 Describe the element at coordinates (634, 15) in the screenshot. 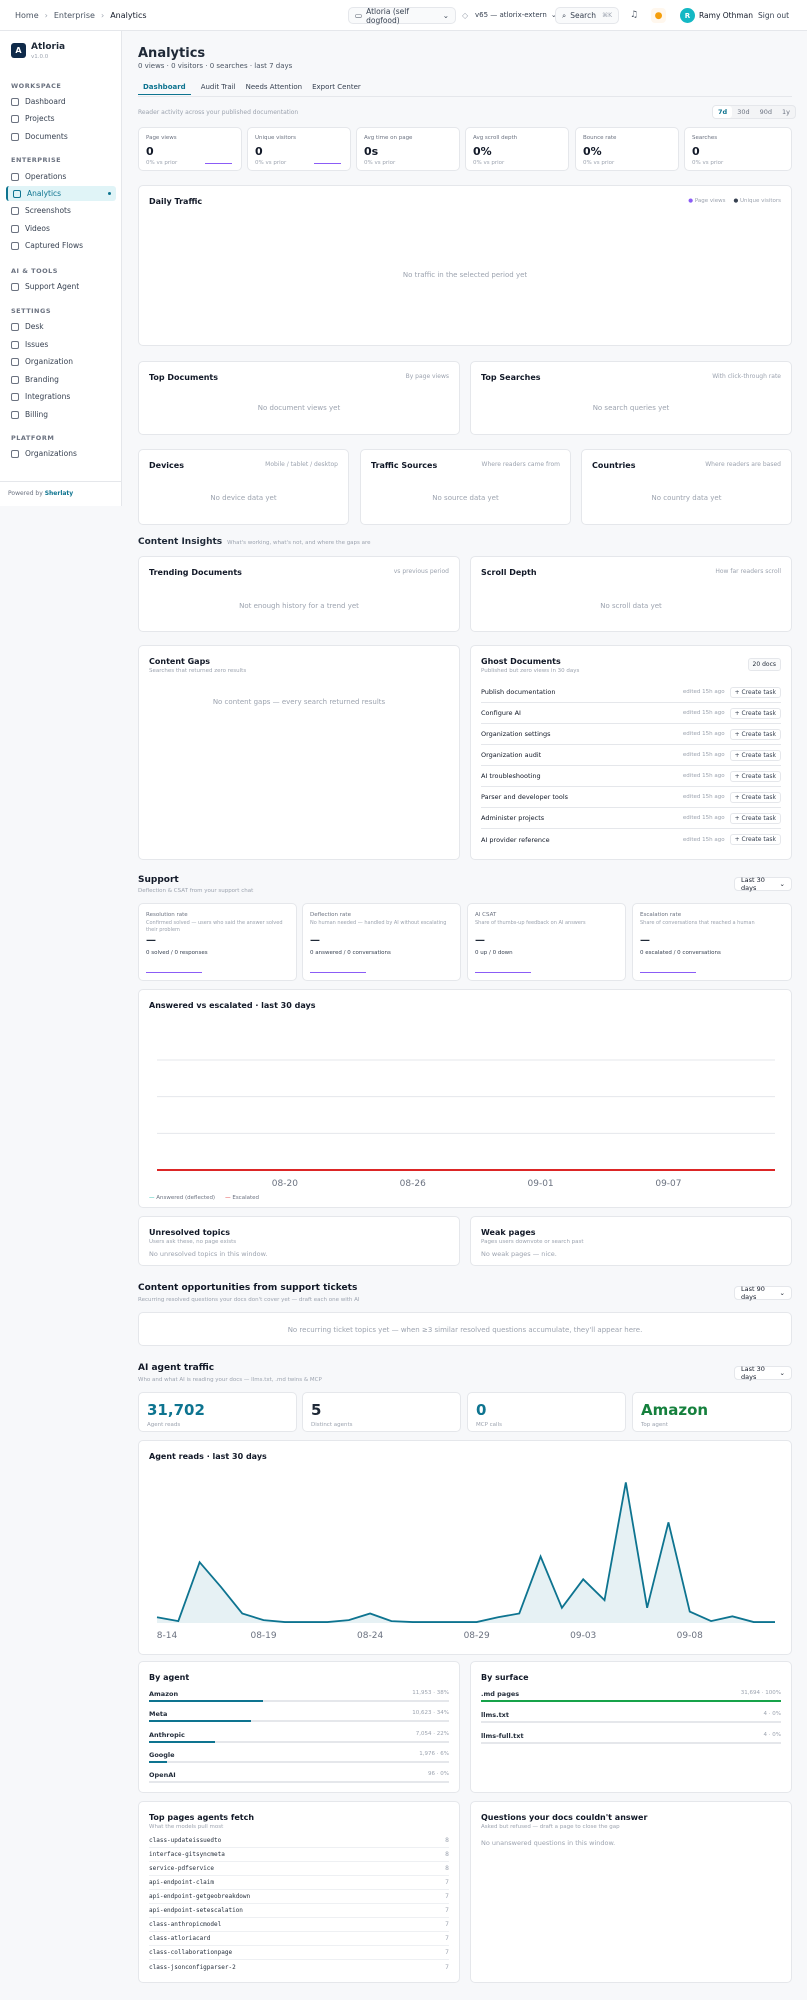

I see `bell-icon: ♫` at that location.